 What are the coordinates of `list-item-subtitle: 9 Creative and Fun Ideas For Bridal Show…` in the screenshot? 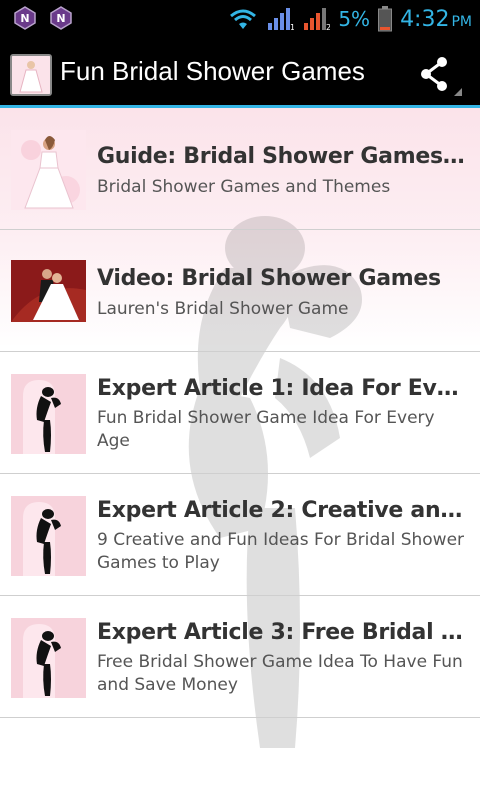 It's located at (281, 551).